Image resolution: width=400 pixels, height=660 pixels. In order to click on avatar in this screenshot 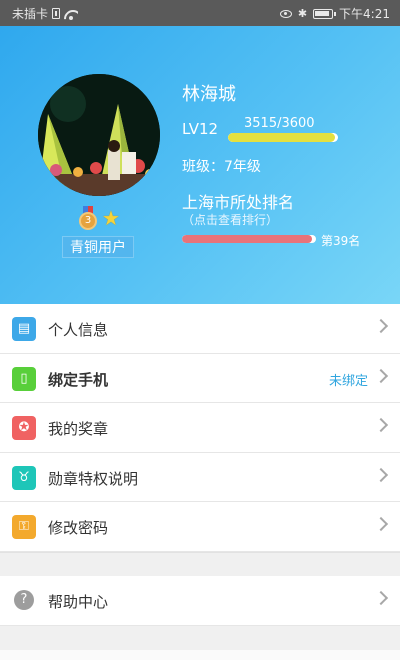, I will do `click(99, 135)`.